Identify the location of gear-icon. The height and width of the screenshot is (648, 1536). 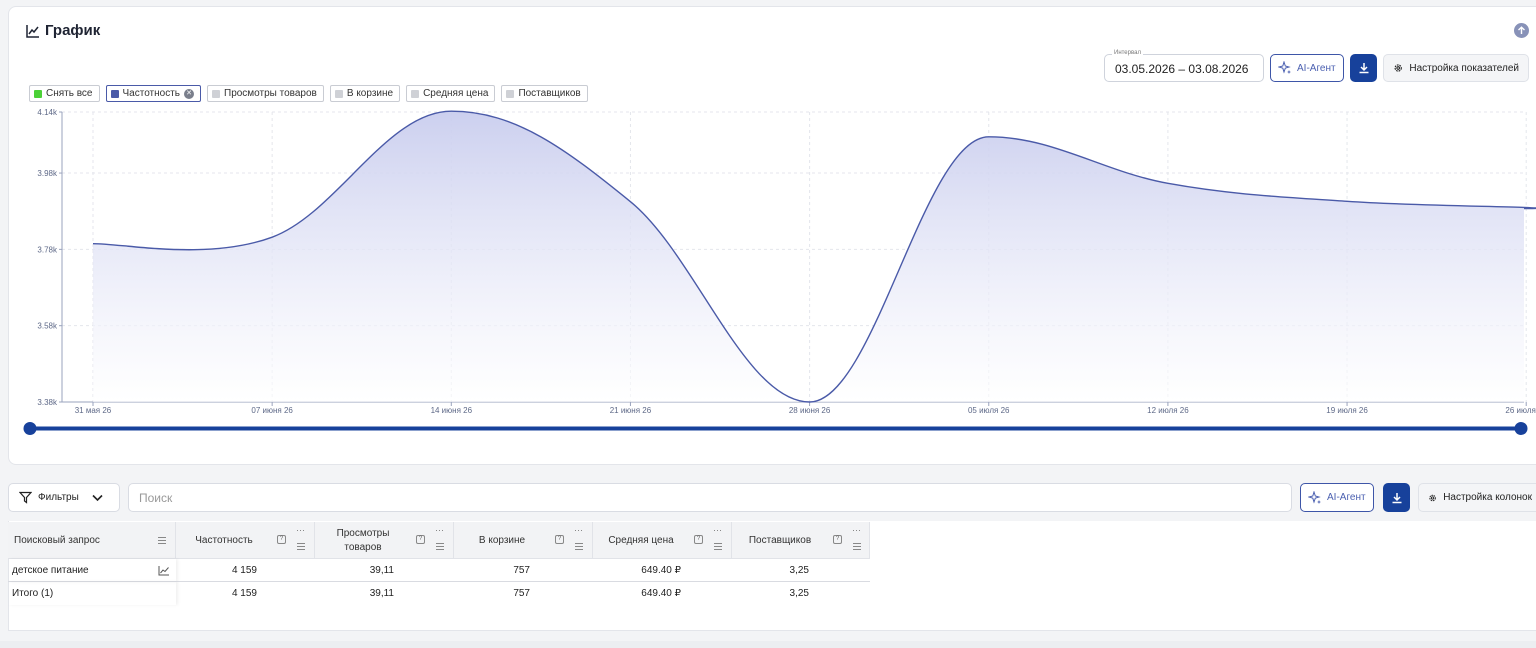
(1432, 497).